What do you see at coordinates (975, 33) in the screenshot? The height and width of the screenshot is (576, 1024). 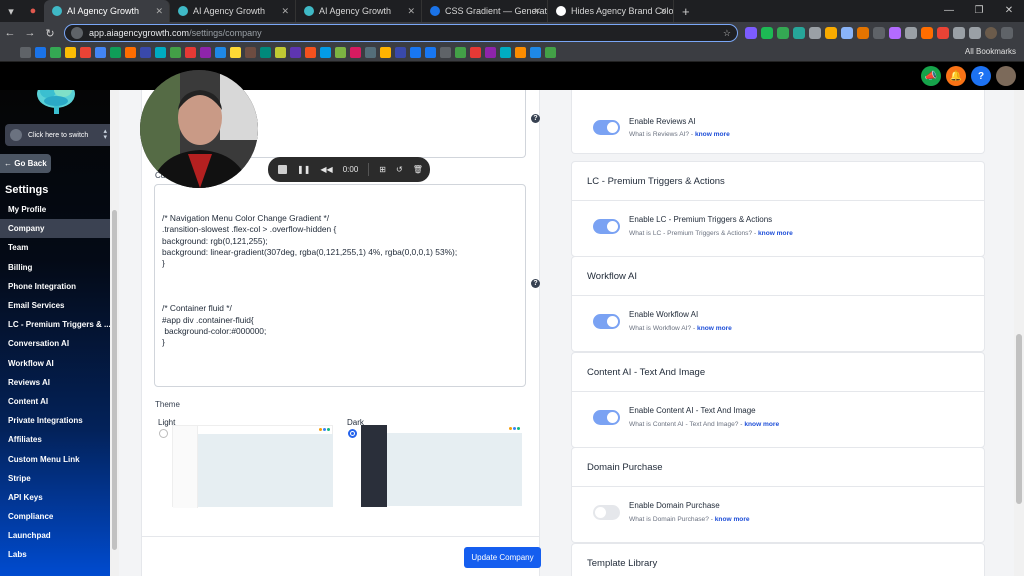 I see `sidebar-toggle-icon` at bounding box center [975, 33].